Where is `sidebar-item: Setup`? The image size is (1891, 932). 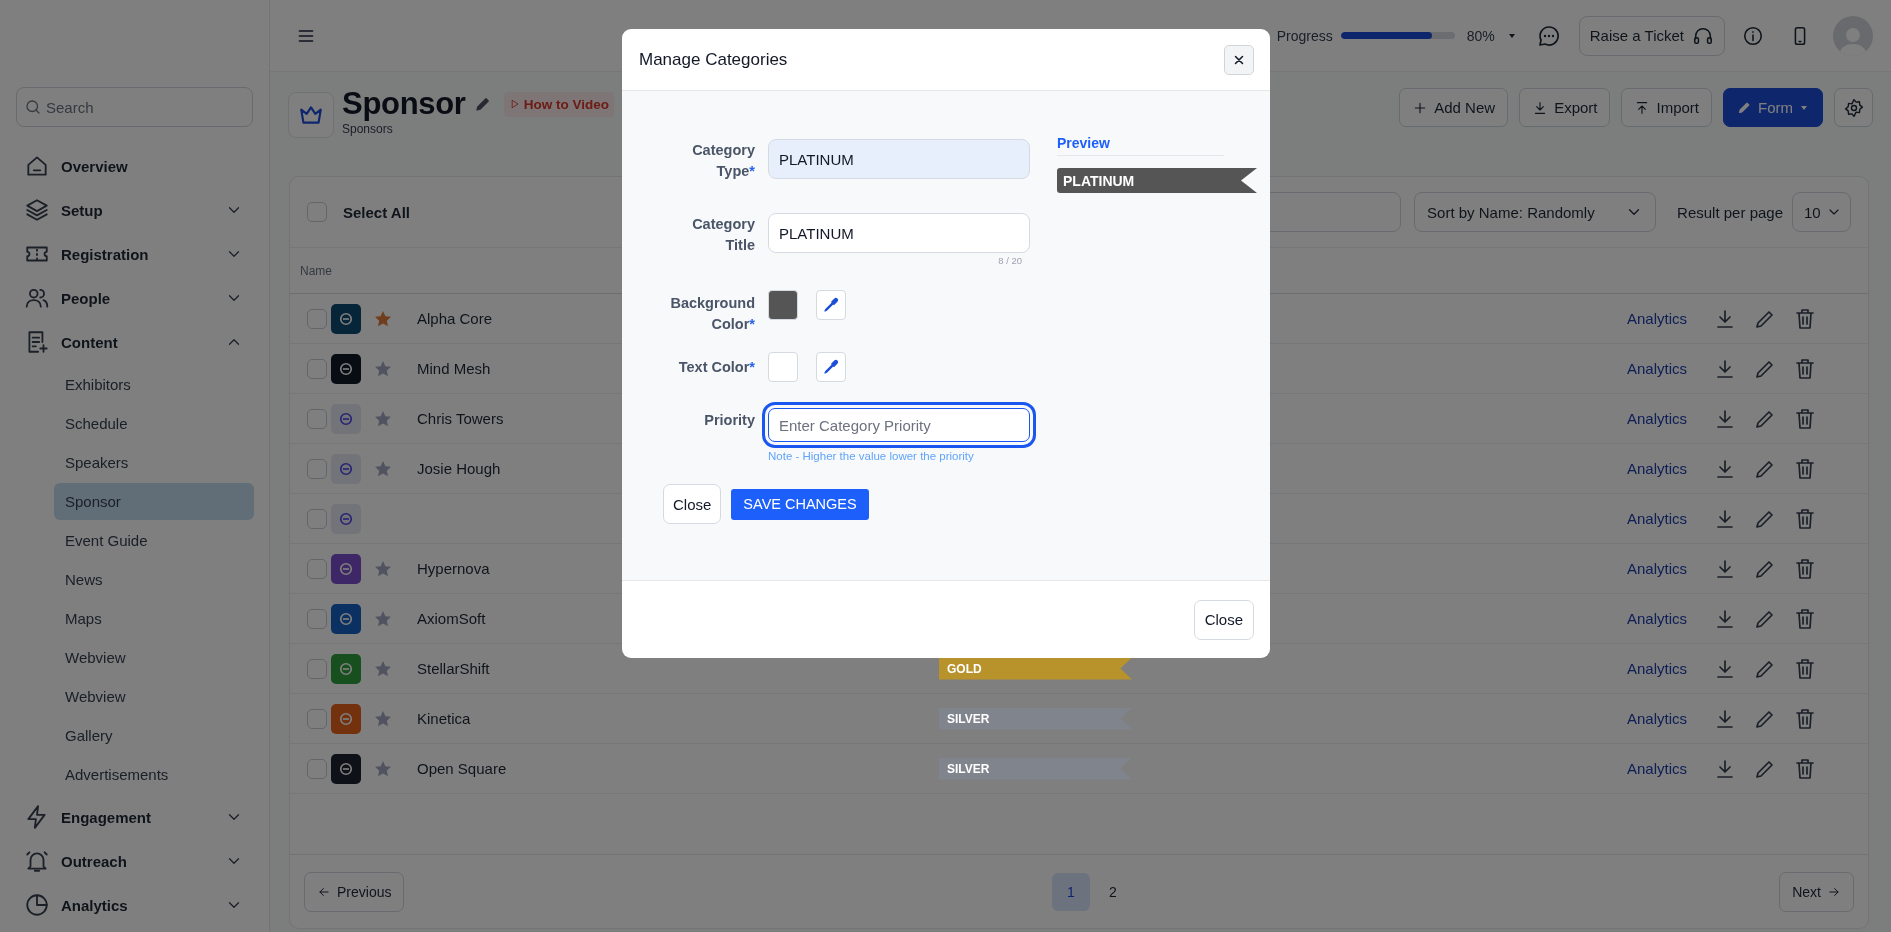
sidebar-item: Setup is located at coordinates (134, 210).